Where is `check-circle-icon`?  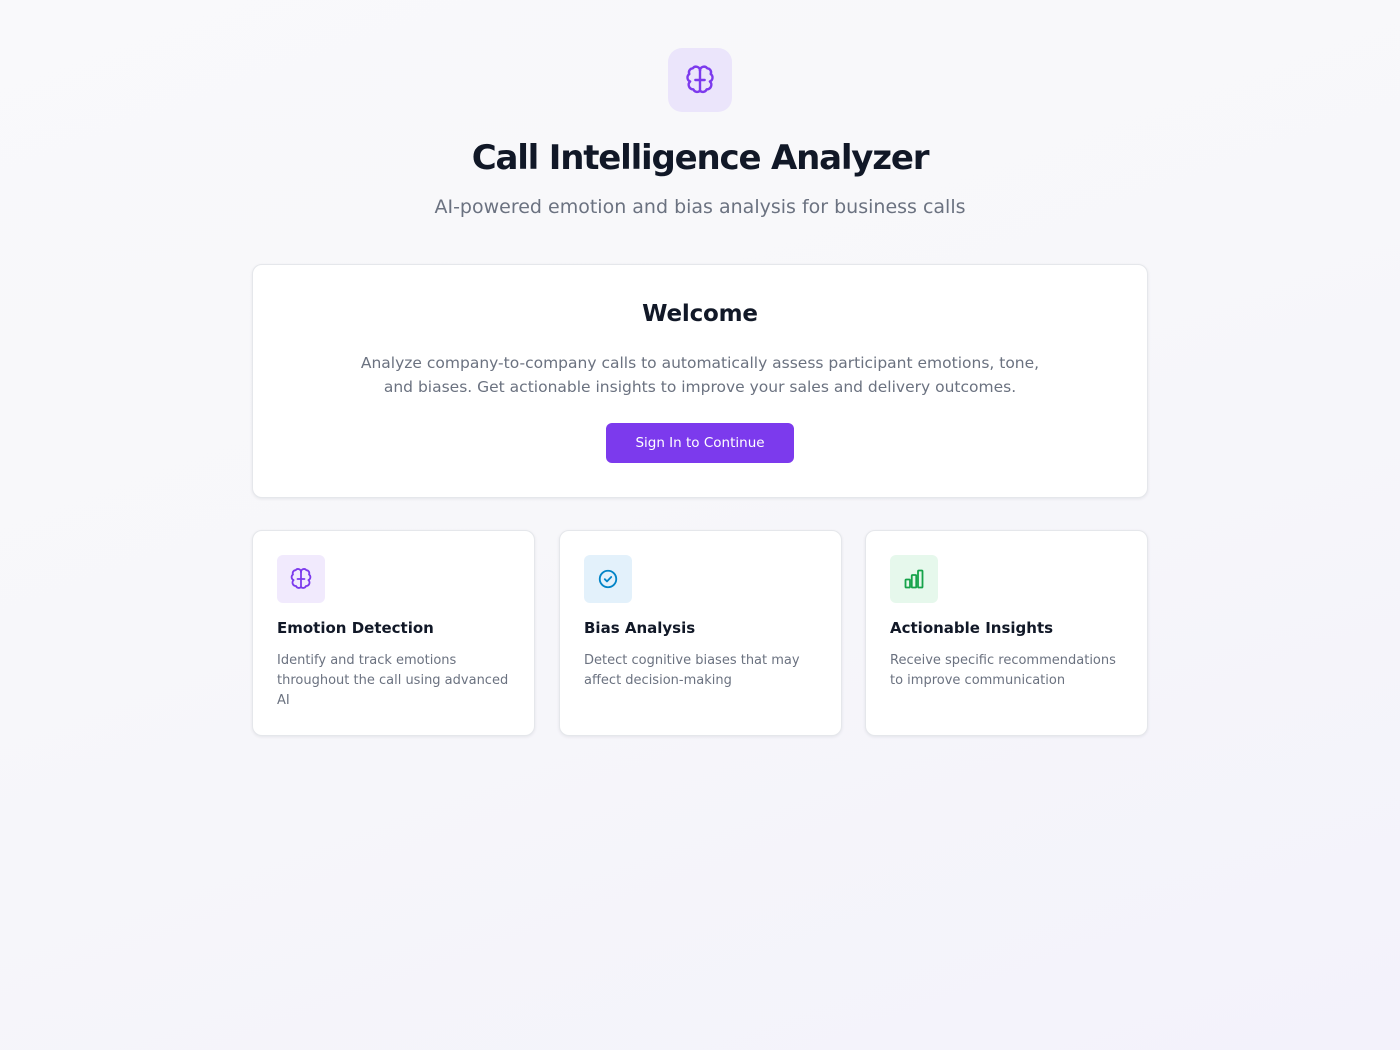
check-circle-icon is located at coordinates (608, 579).